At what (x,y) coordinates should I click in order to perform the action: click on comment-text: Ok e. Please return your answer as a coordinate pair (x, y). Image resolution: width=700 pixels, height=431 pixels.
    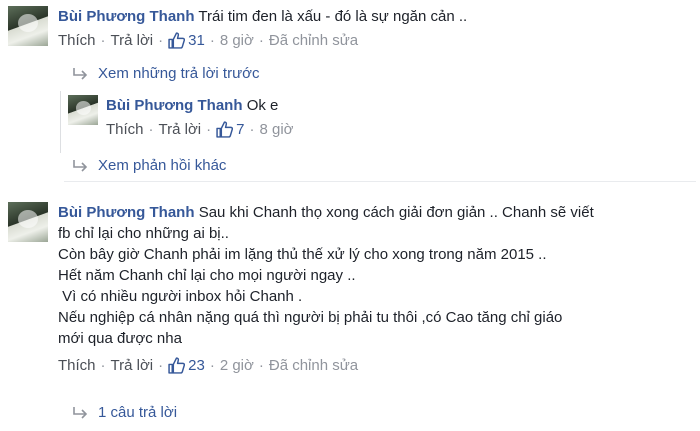
    Looking at the image, I should click on (262, 105).